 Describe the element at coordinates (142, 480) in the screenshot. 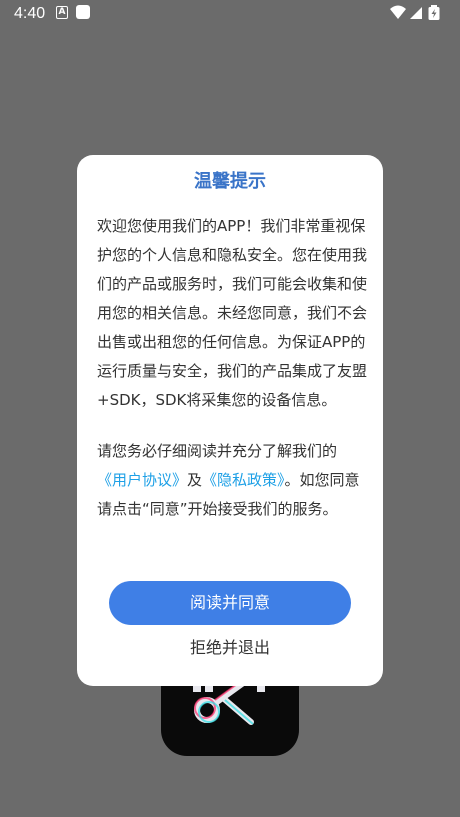

I see `user-agreement-link: 《用户协议》` at that location.